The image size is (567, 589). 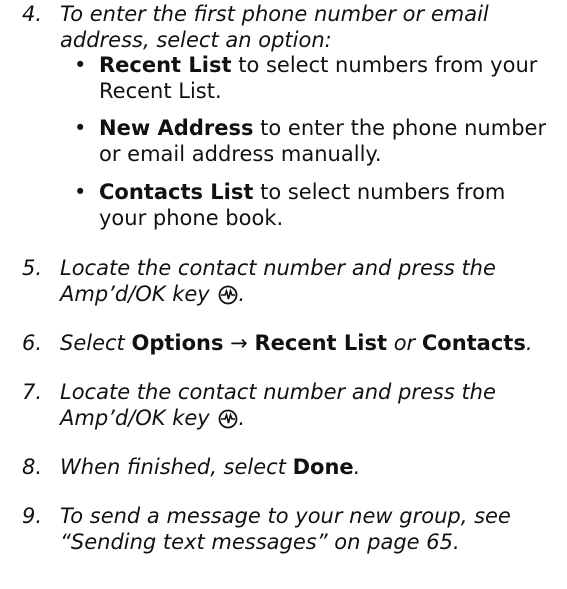 I want to click on step-number: 8., so click(x=32, y=467).